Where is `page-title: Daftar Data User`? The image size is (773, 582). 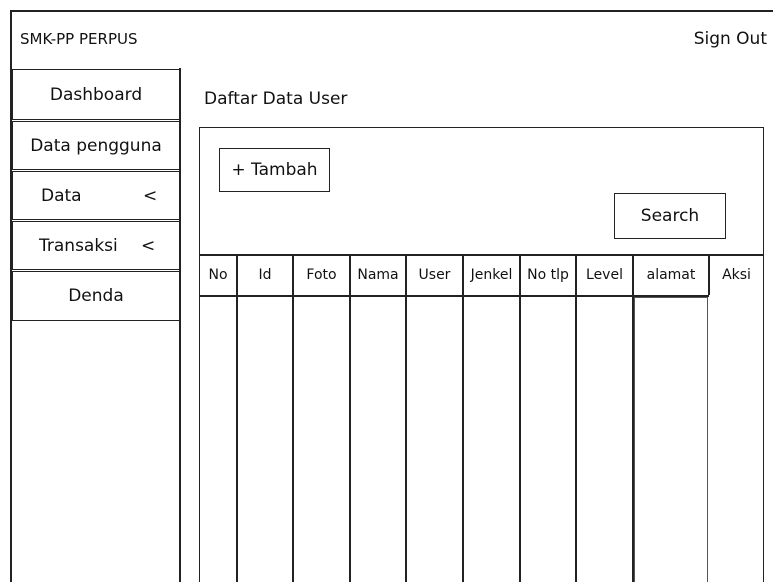
page-title: Daftar Data User is located at coordinates (276, 99).